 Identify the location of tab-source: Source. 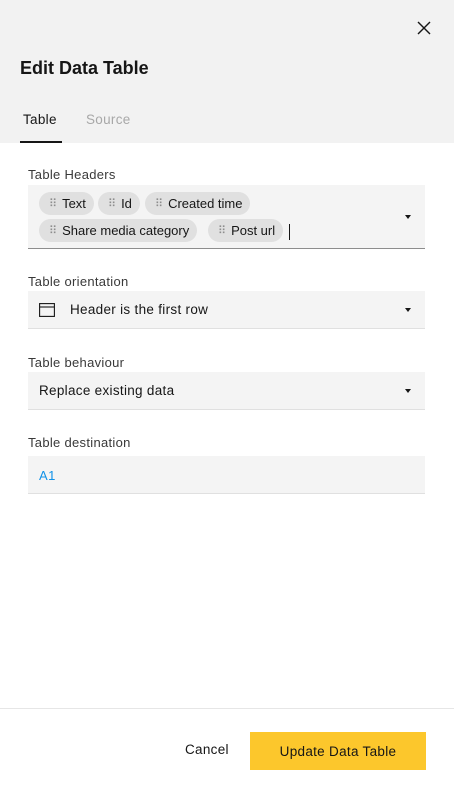
(108, 126).